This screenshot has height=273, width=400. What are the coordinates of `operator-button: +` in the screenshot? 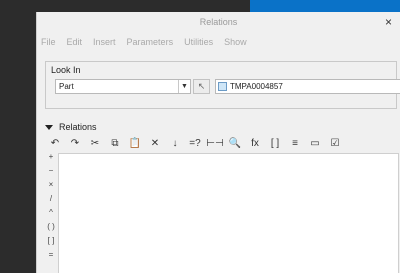 It's located at (51, 159).